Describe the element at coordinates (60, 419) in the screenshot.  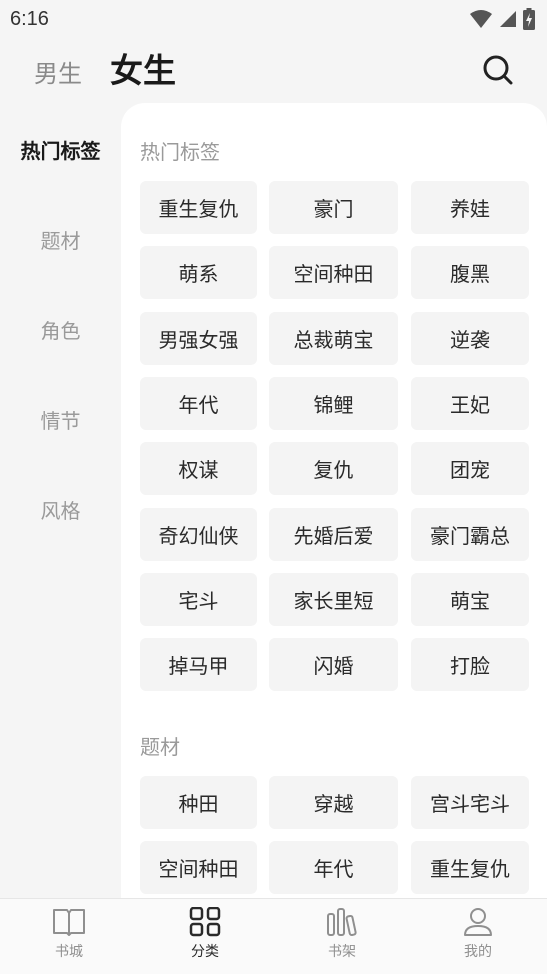
I see `sidebar-item-plot: 情节` at that location.